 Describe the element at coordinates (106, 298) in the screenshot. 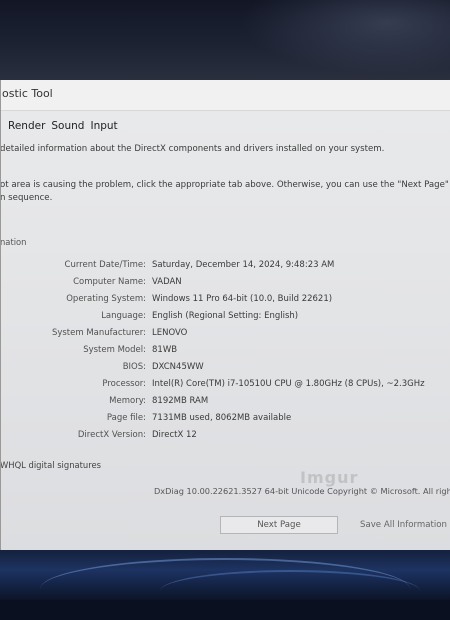

I see `info-label: Operating System:` at that location.